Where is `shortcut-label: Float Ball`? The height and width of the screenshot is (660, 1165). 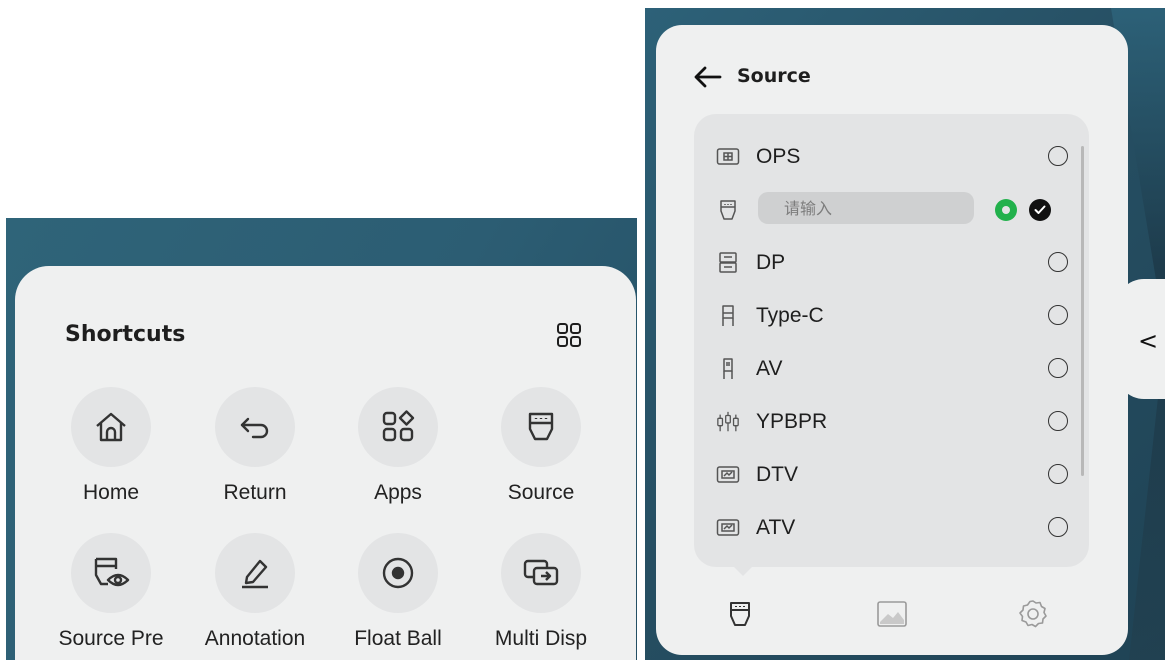 shortcut-label: Float Ball is located at coordinates (398, 638).